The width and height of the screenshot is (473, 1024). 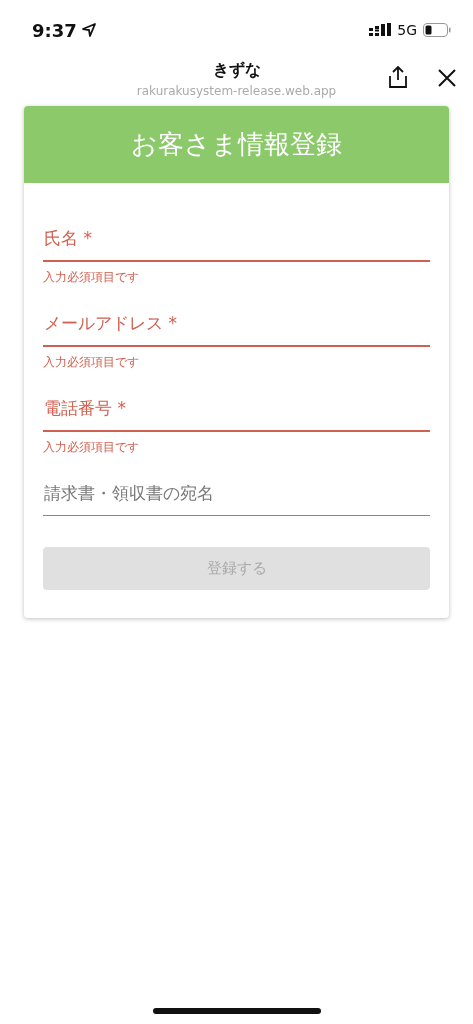 I want to click on clock-time: 9:37, so click(x=54, y=30).